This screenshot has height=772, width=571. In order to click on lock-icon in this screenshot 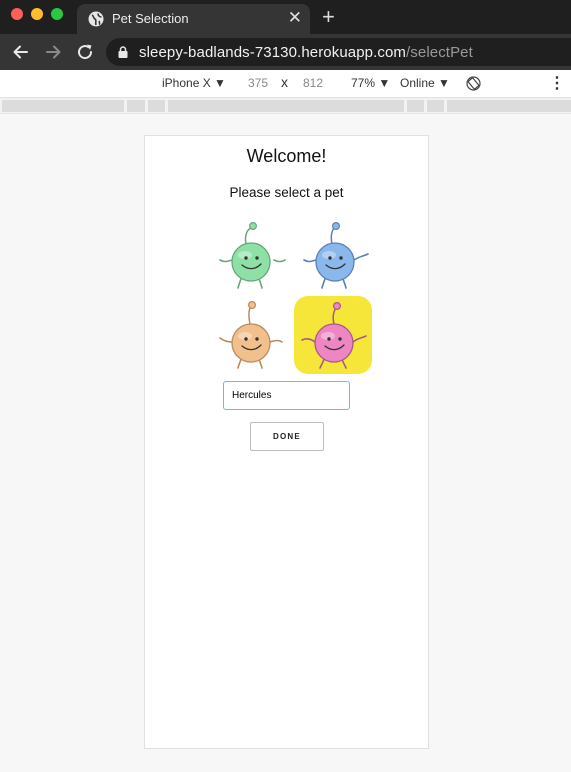, I will do `click(123, 52)`.